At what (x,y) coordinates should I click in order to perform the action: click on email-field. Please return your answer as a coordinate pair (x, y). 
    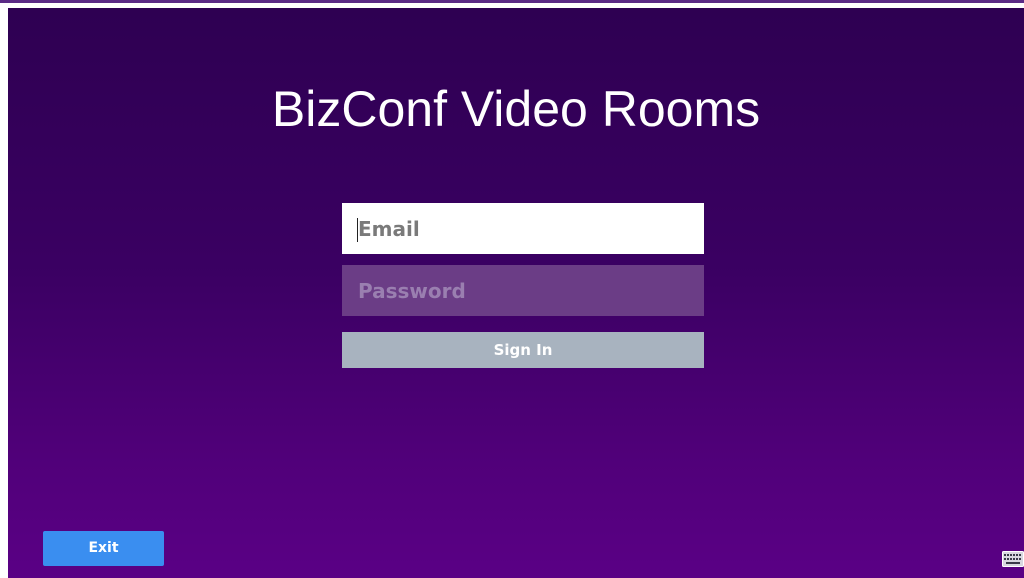
    Looking at the image, I should click on (523, 228).